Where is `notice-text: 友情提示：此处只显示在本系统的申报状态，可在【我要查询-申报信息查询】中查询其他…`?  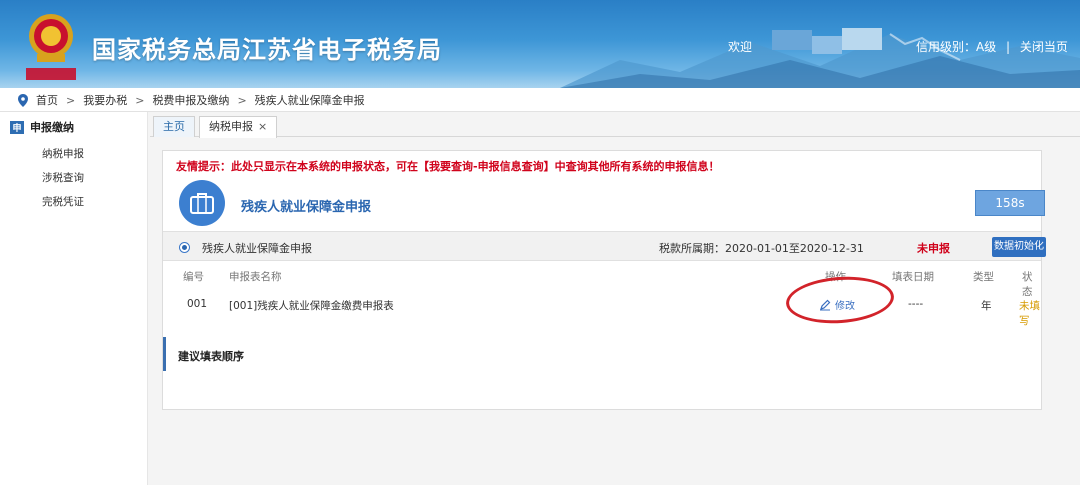 notice-text: 友情提示：此处只显示在本系统的申报状态，可在【我要查询-申报信息查询】中查询其他… is located at coordinates (448, 166).